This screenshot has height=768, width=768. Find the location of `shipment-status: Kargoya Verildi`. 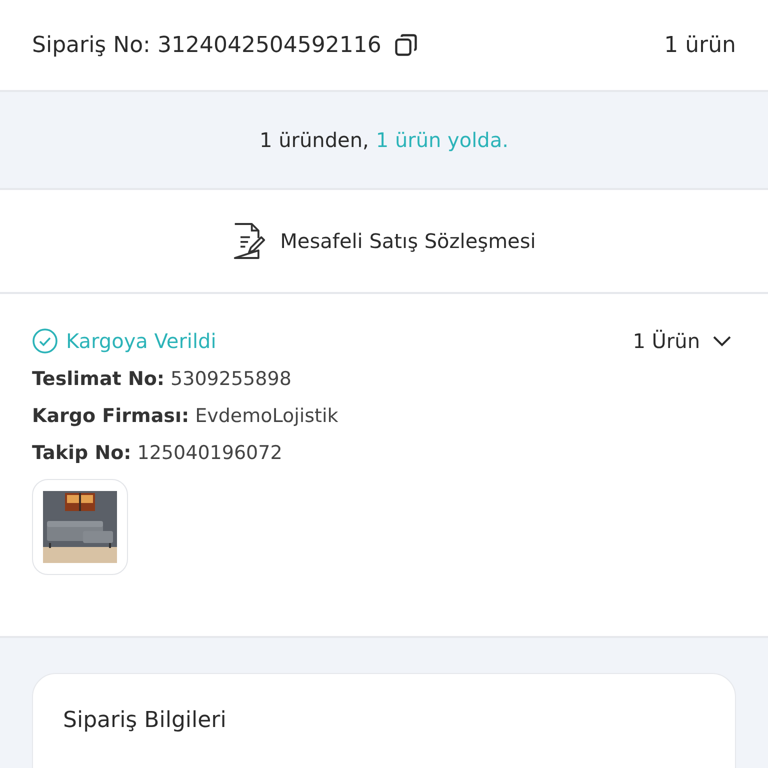

shipment-status: Kargoya Verildi is located at coordinates (141, 341).